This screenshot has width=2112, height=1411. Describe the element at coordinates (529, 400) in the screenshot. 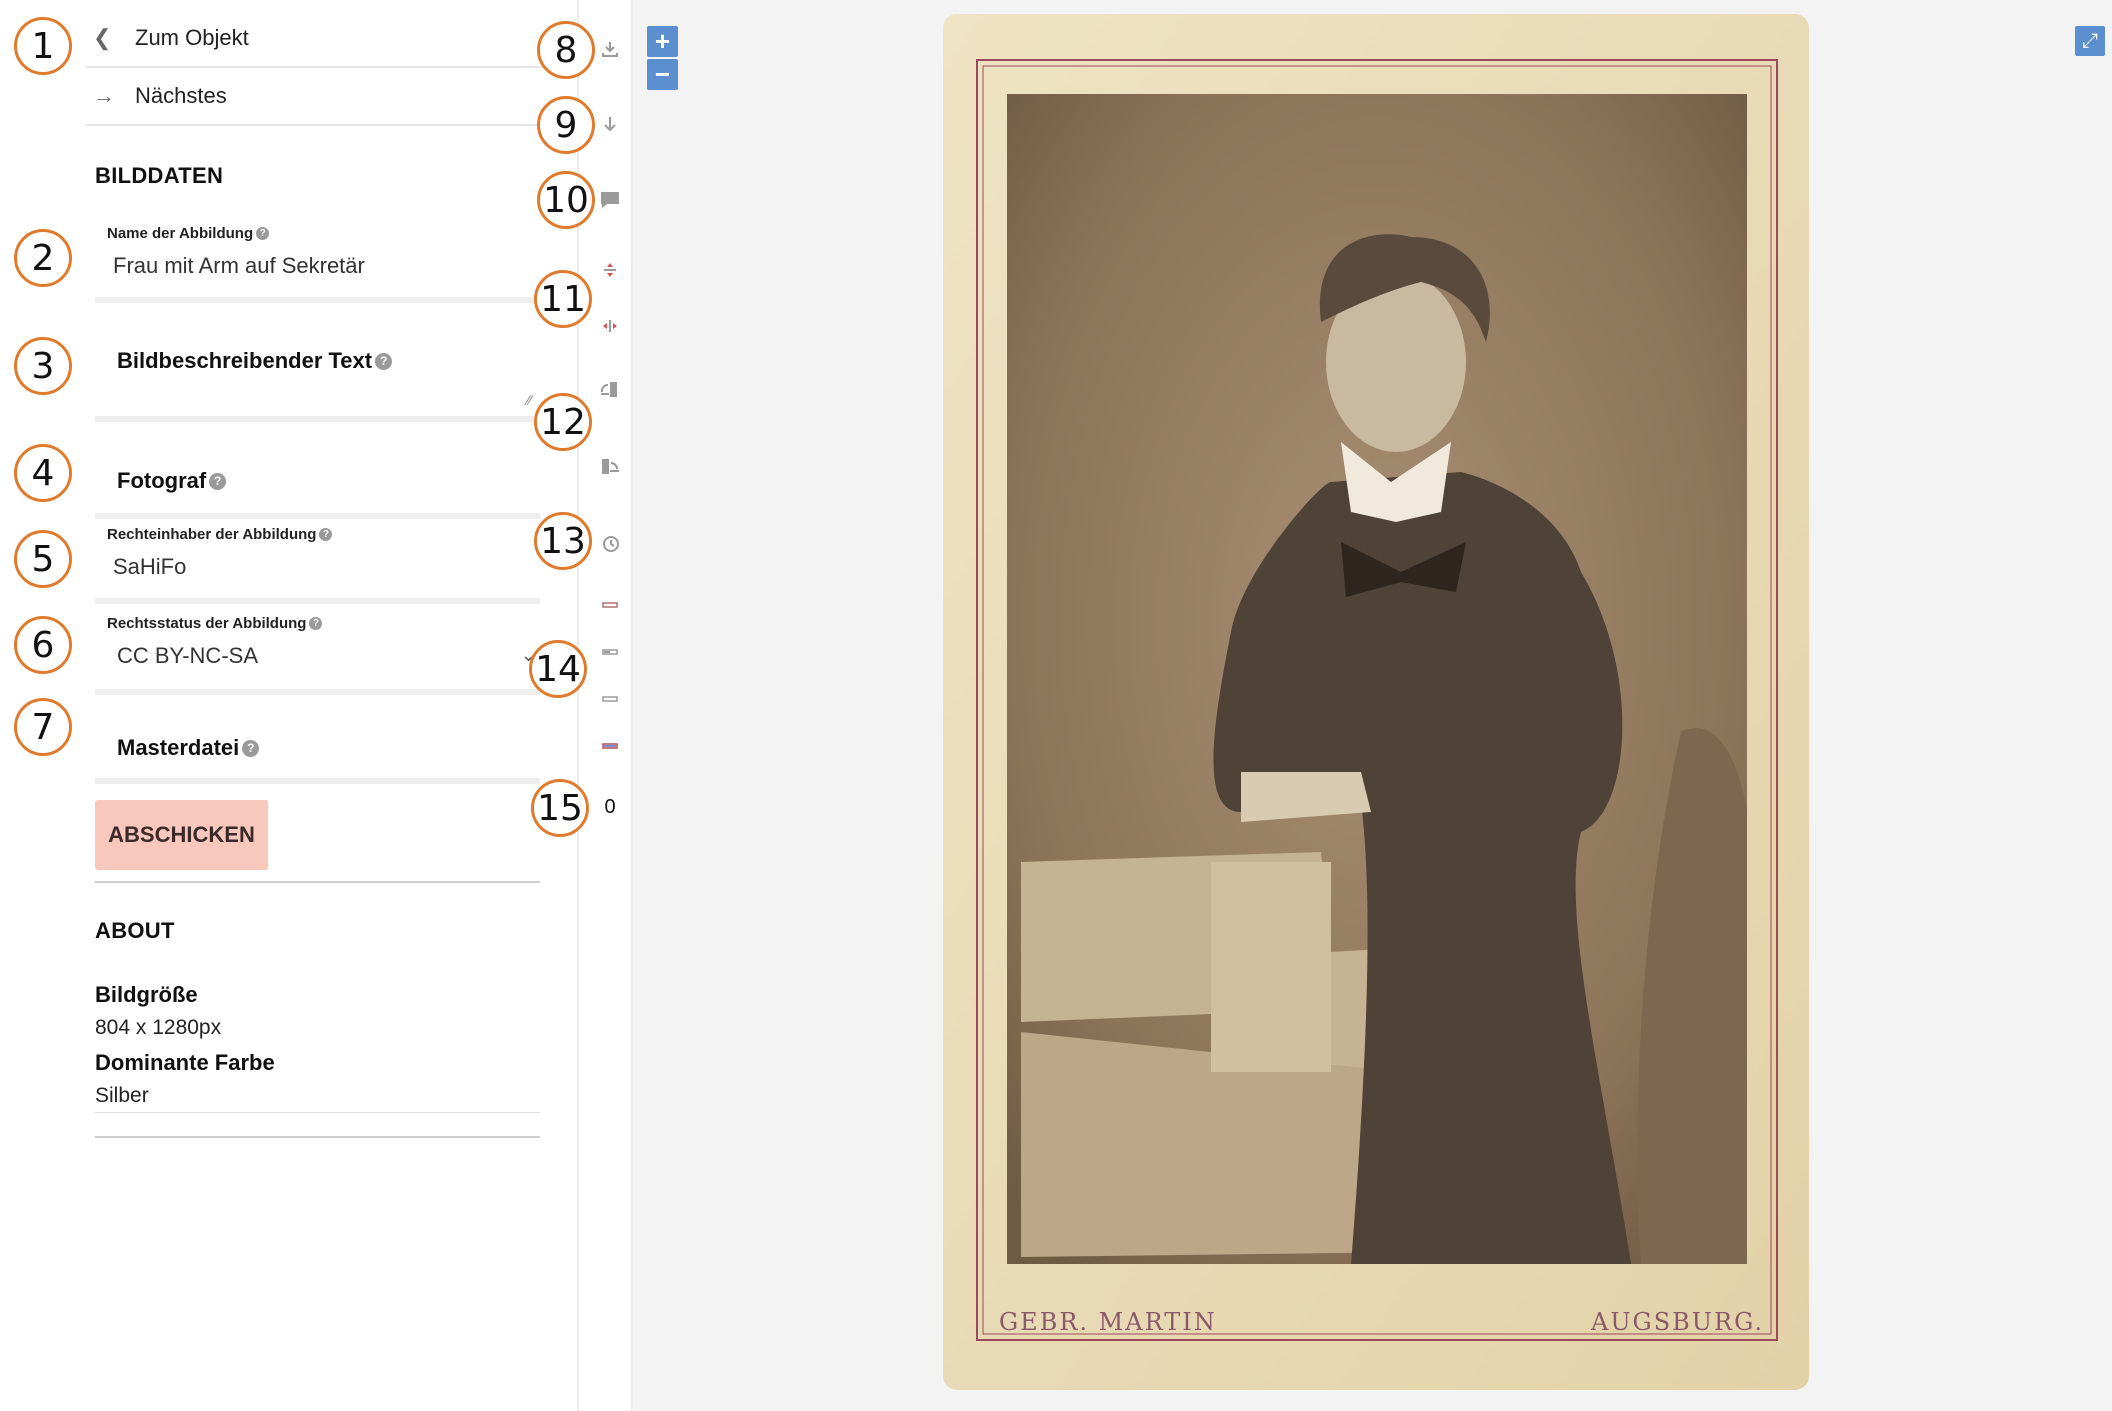

I see `resize-handle-icon: ∕∕` at that location.